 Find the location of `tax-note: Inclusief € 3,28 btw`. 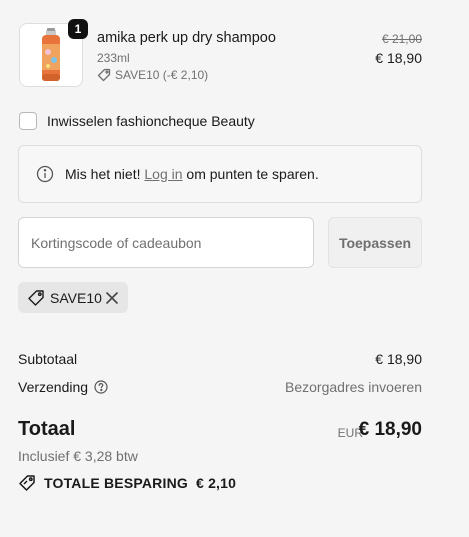

tax-note: Inclusief € 3,28 btw is located at coordinates (78, 456).